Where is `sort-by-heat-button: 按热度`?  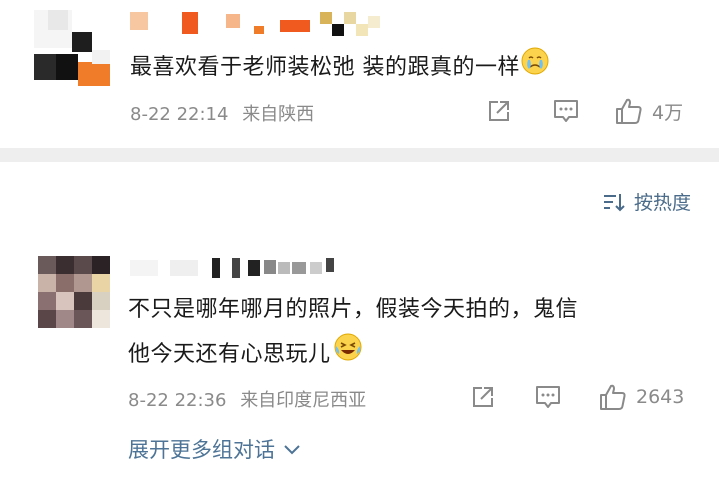
sort-by-heat-button: 按热度 is located at coordinates (646, 201).